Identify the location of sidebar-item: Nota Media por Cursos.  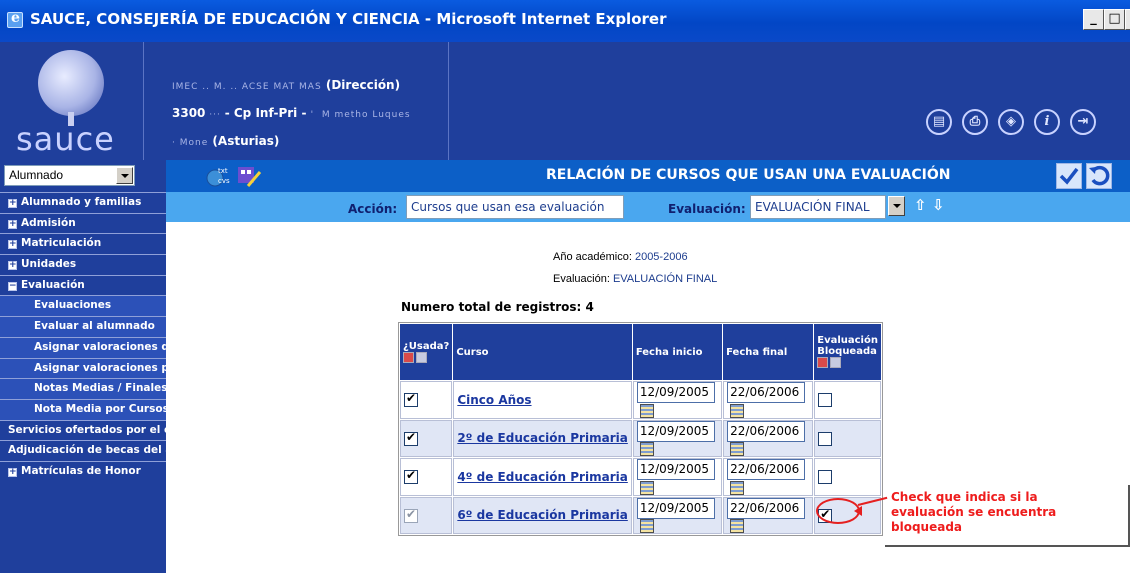
(83, 409).